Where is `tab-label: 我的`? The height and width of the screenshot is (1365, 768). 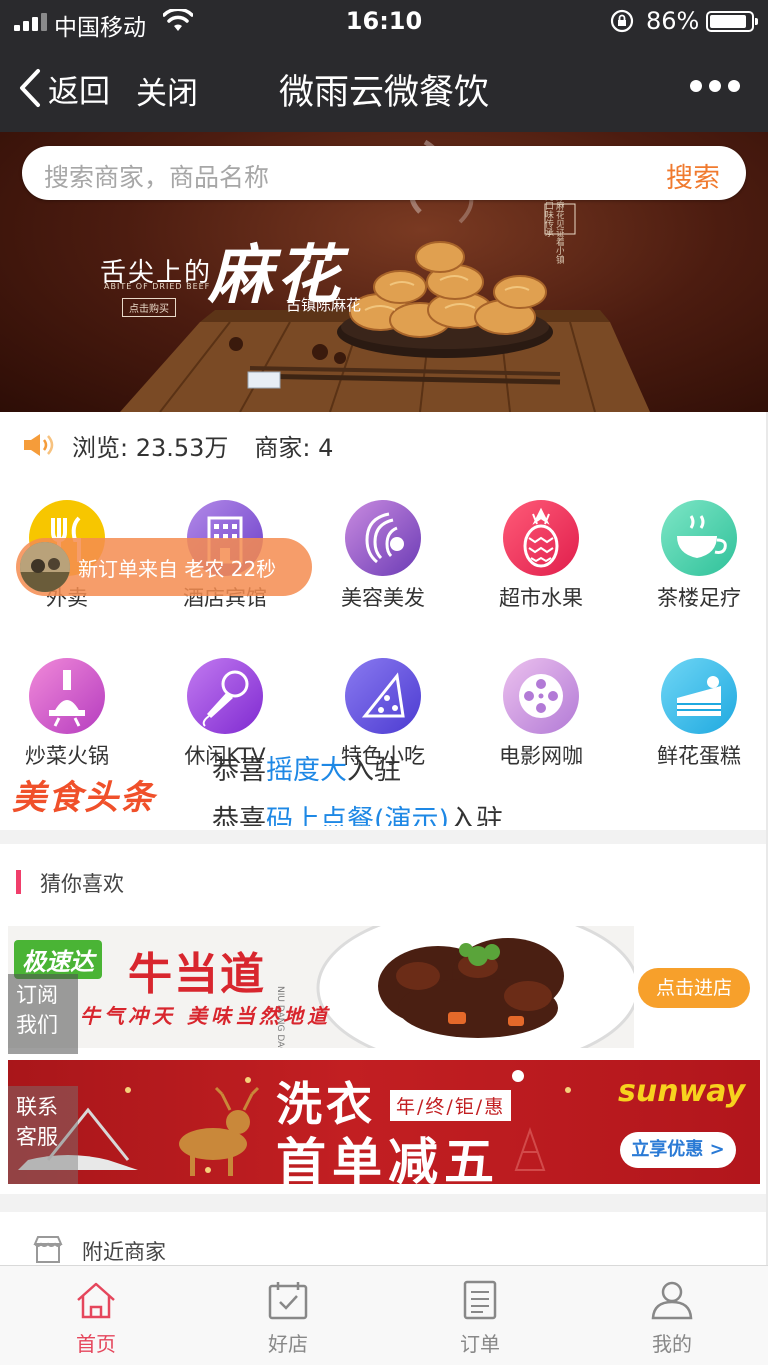 tab-label: 我的 is located at coordinates (672, 1344).